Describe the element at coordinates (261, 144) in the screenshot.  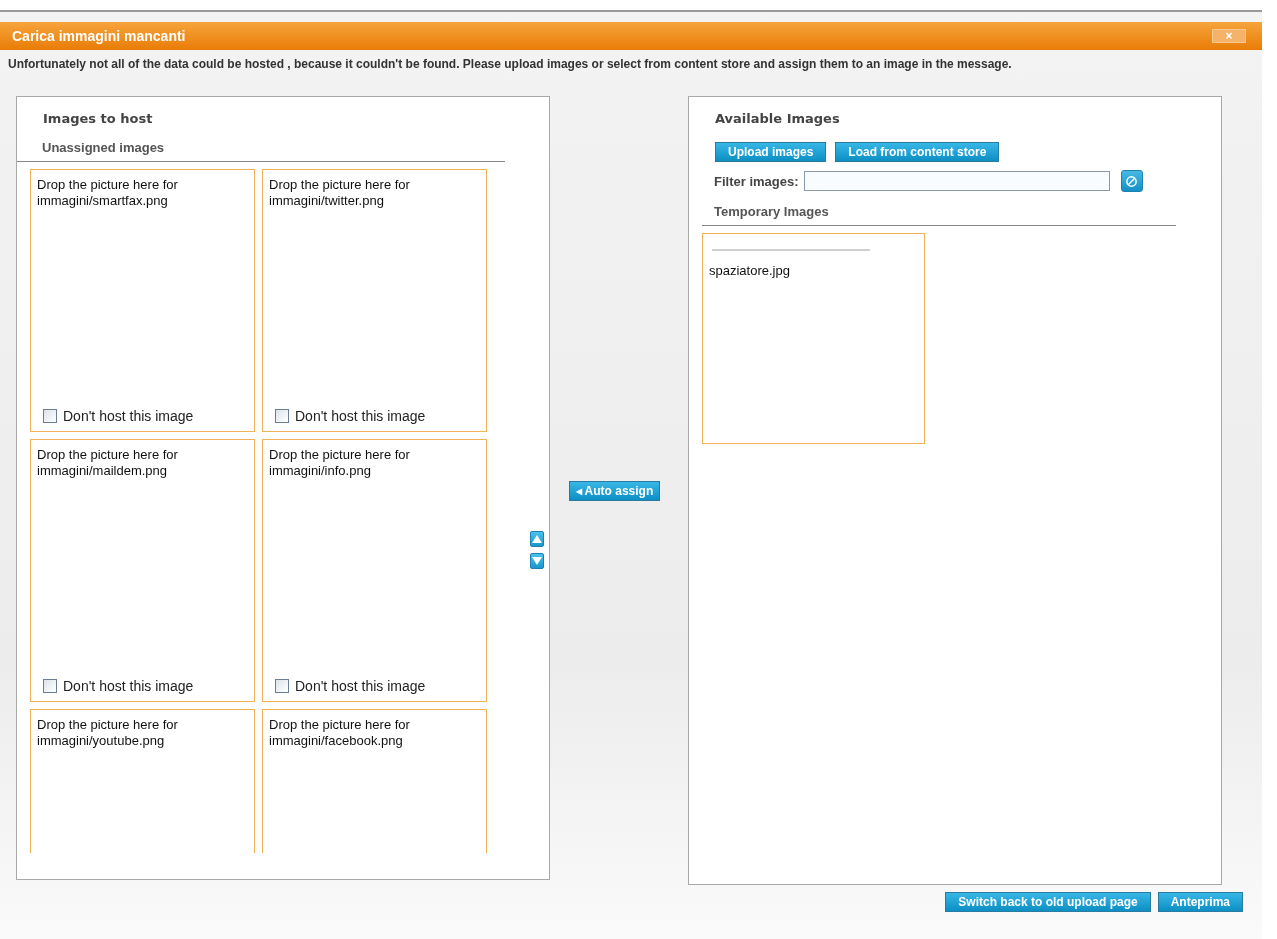
I see `section-heading: Unassigned images` at that location.